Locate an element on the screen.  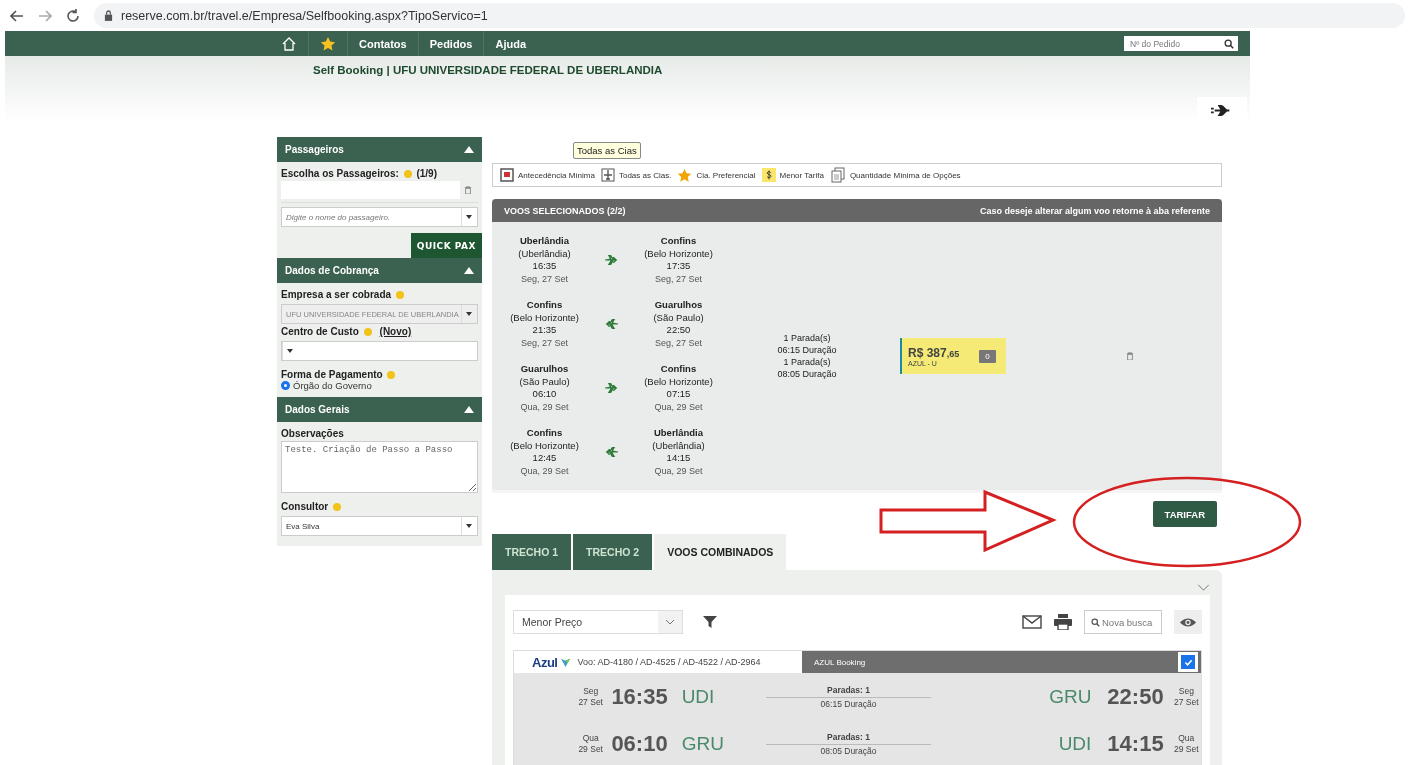
header-note: Caso deseje alterar algum voo retorne à aba referente is located at coordinates (1094, 210).